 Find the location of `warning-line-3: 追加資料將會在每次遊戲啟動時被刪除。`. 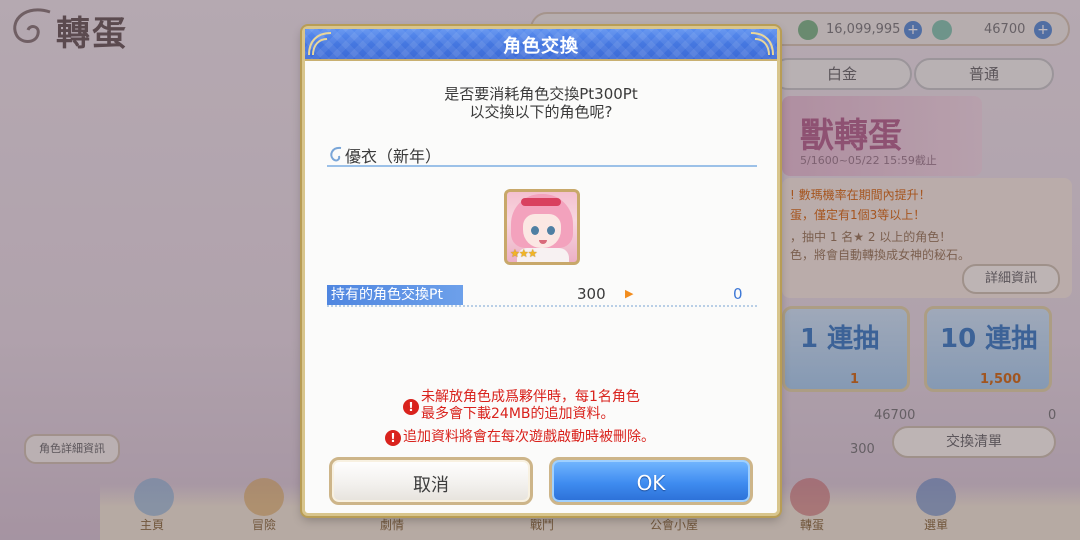

warning-line-3: 追加資料將會在每次遊戲啟動時被刪除。 is located at coordinates (529, 437).